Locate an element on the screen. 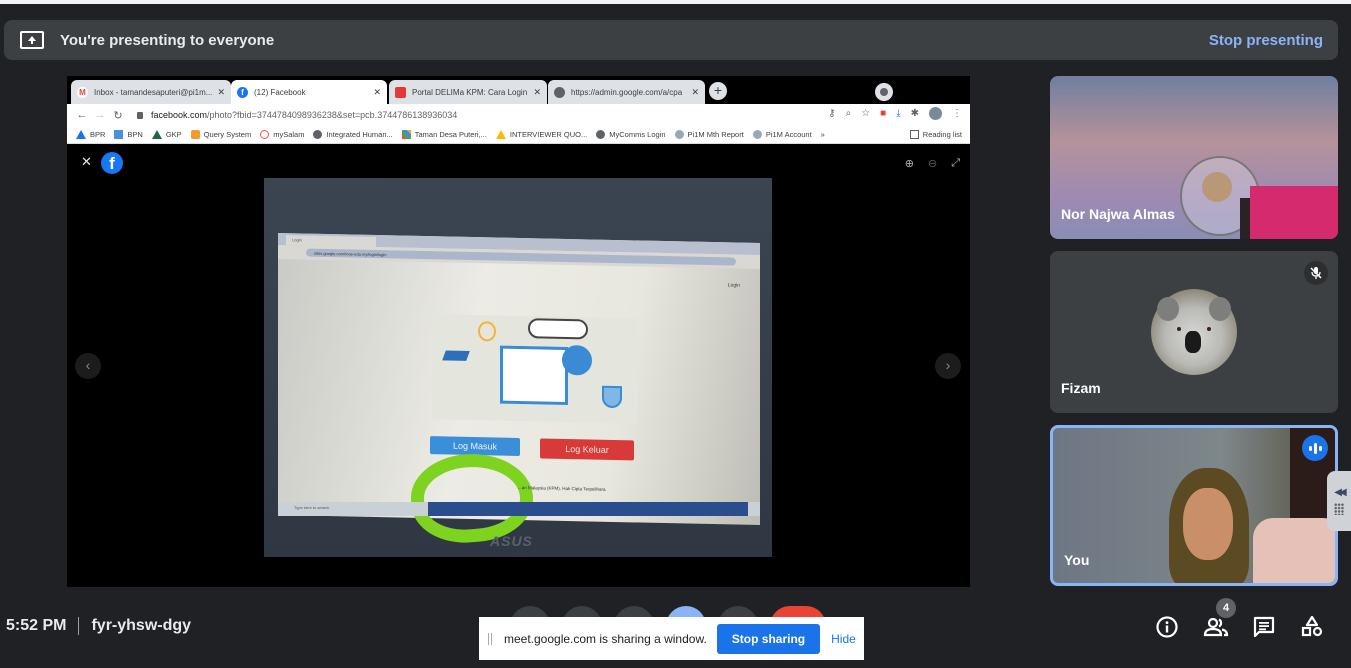 This screenshot has width=1351, height=668. photo-log-masuk-button: Log Masuk is located at coordinates (475, 446).